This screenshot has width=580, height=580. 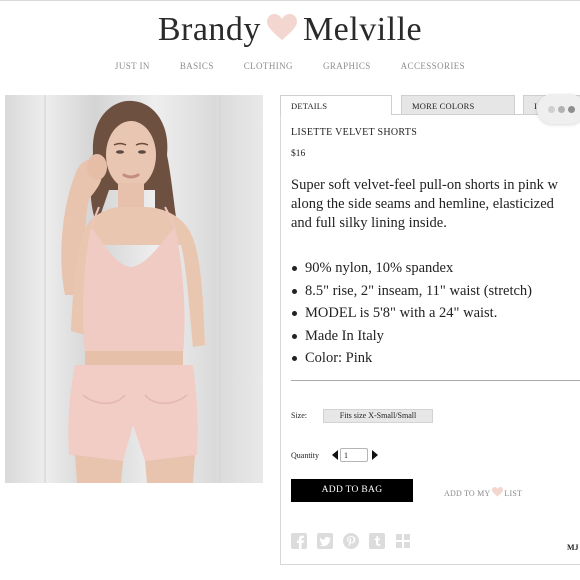 I want to click on social-share-bar, so click(x=351, y=541).